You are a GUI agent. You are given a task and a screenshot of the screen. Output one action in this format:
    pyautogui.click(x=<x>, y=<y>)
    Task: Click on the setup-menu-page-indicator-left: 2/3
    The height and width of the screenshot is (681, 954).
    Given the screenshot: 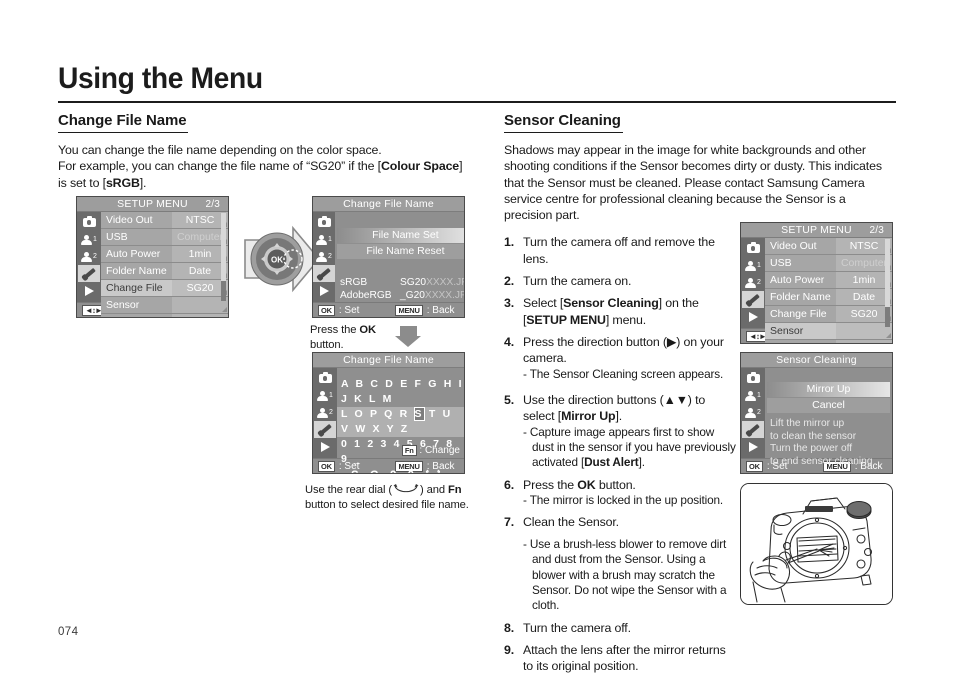 What is the action you would take?
    pyautogui.click(x=212, y=204)
    